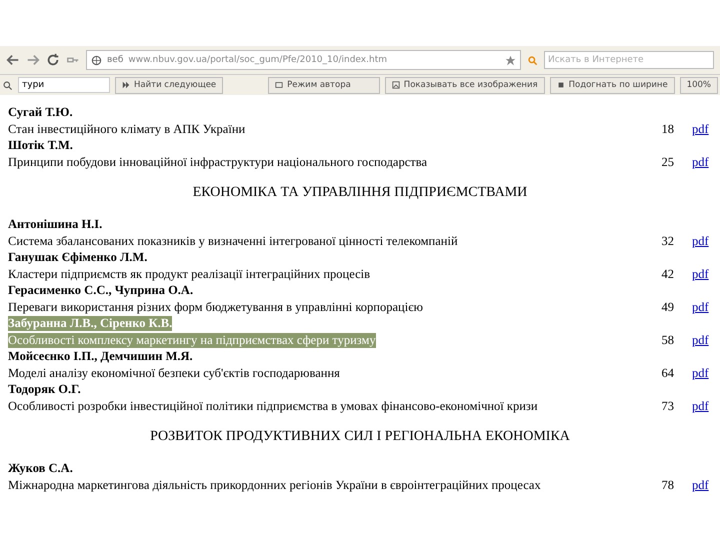 Image resolution: width=720 pixels, height=540 pixels. What do you see at coordinates (53, 60) in the screenshot?
I see `reload-icon` at bounding box center [53, 60].